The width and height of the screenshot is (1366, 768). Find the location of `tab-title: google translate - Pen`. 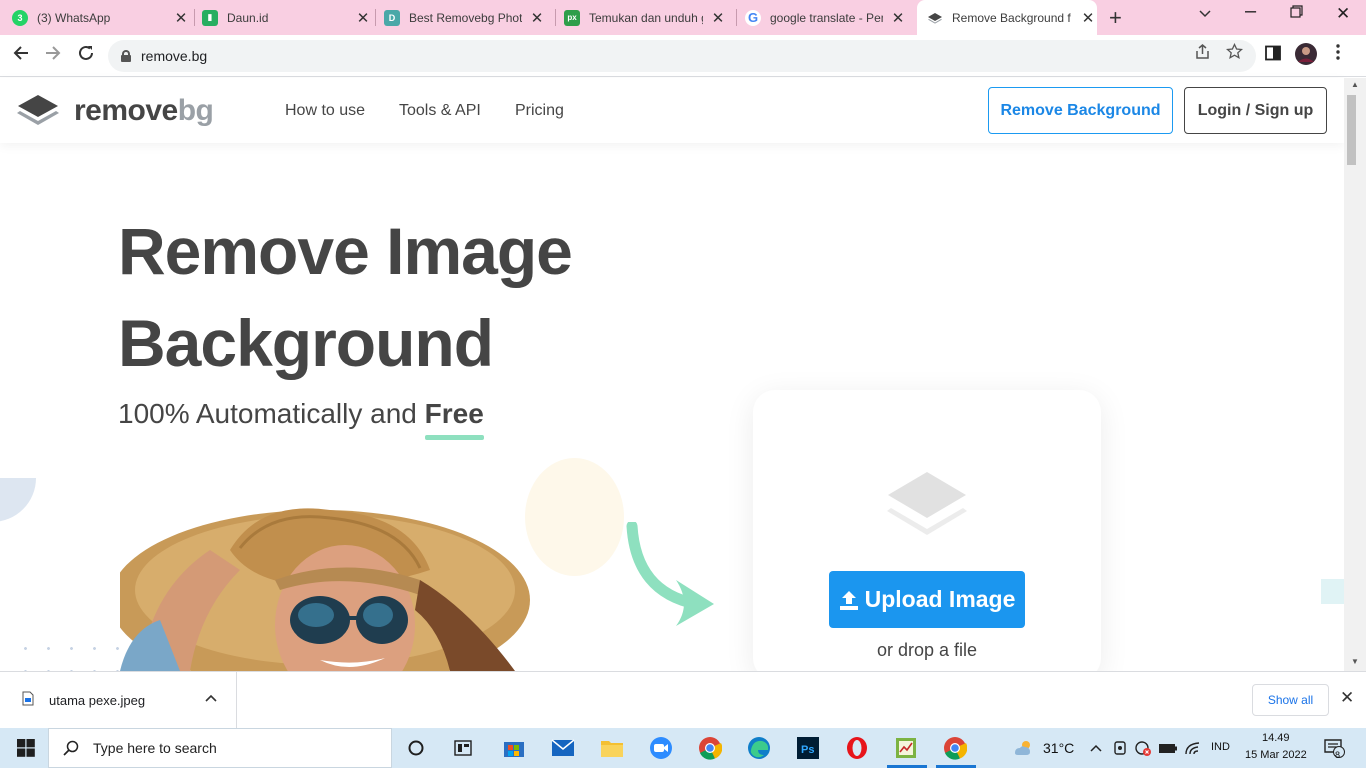

tab-title: google translate - Pen is located at coordinates (826, 17).